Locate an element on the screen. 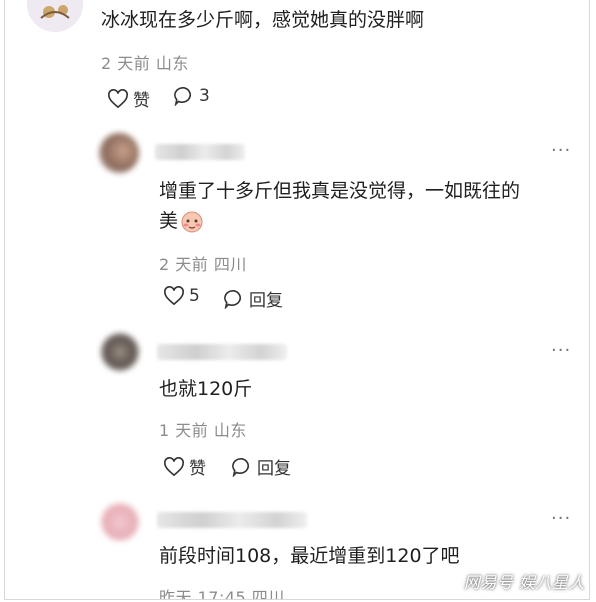 The height and width of the screenshot is (602, 596). reply1-reply-button: 回复 is located at coordinates (253, 298).